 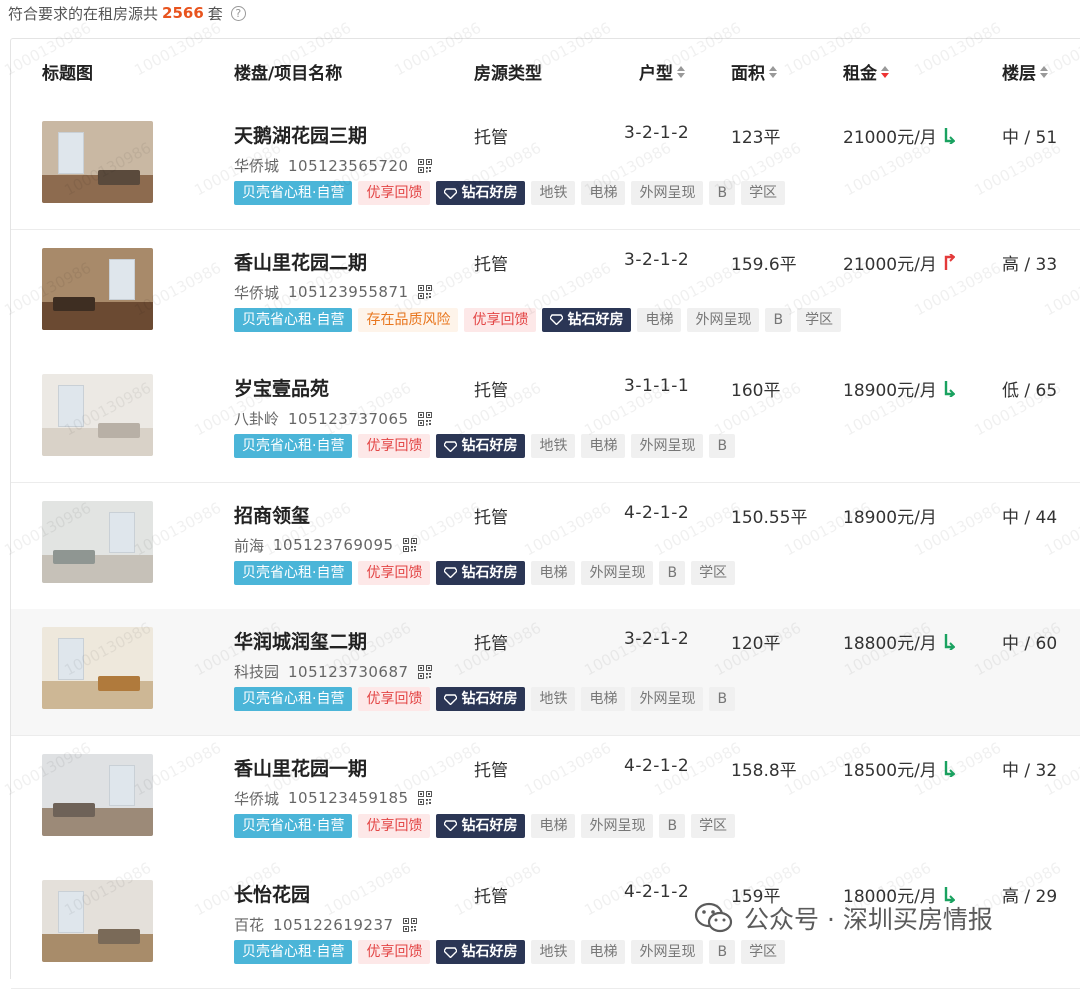 I want to click on listing-subline: 百花 105122619237, so click(x=325, y=924).